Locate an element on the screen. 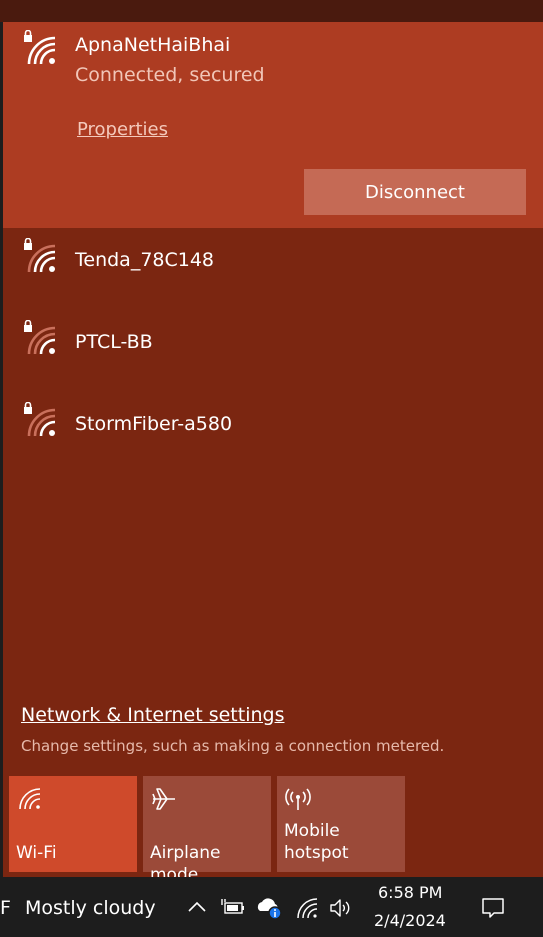 This screenshot has width=543, height=937. clock-time: 6:58 PM is located at coordinates (410, 892).